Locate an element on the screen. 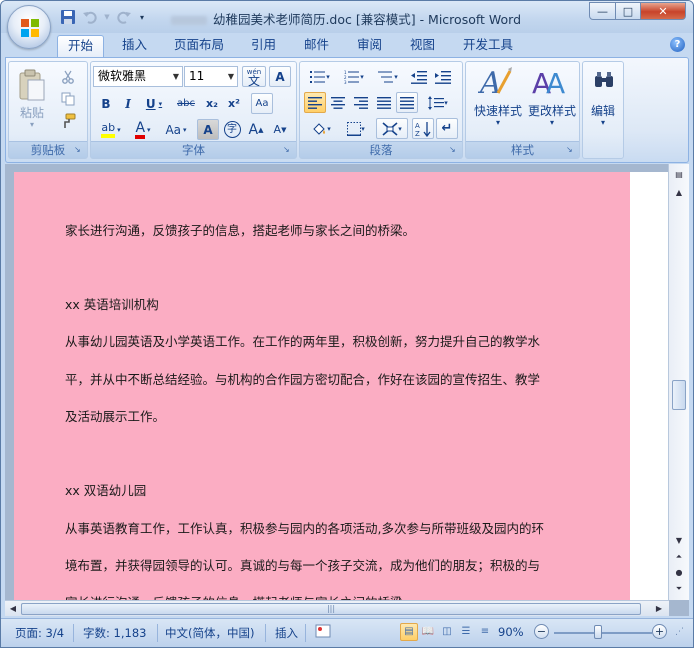 The width and height of the screenshot is (694, 648). highlight-button: ab ▾ is located at coordinates (111, 129).